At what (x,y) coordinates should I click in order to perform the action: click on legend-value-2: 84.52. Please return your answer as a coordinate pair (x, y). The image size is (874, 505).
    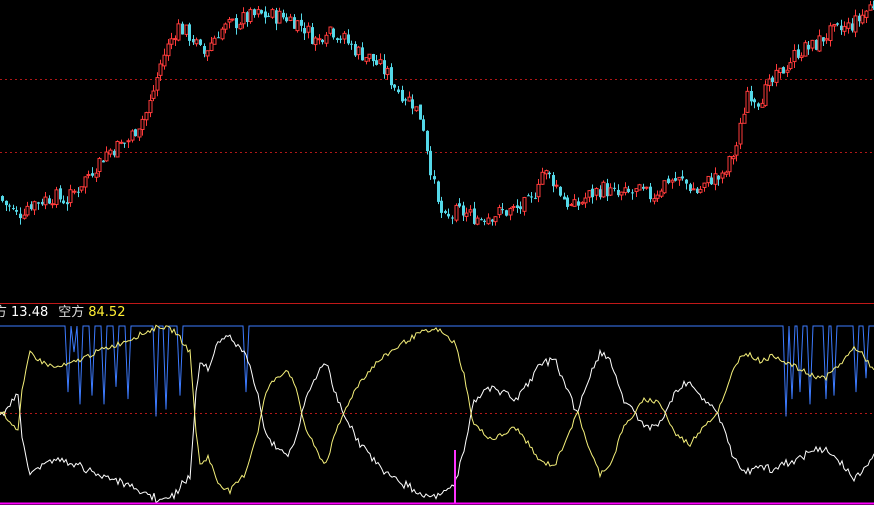
    Looking at the image, I should click on (107, 312).